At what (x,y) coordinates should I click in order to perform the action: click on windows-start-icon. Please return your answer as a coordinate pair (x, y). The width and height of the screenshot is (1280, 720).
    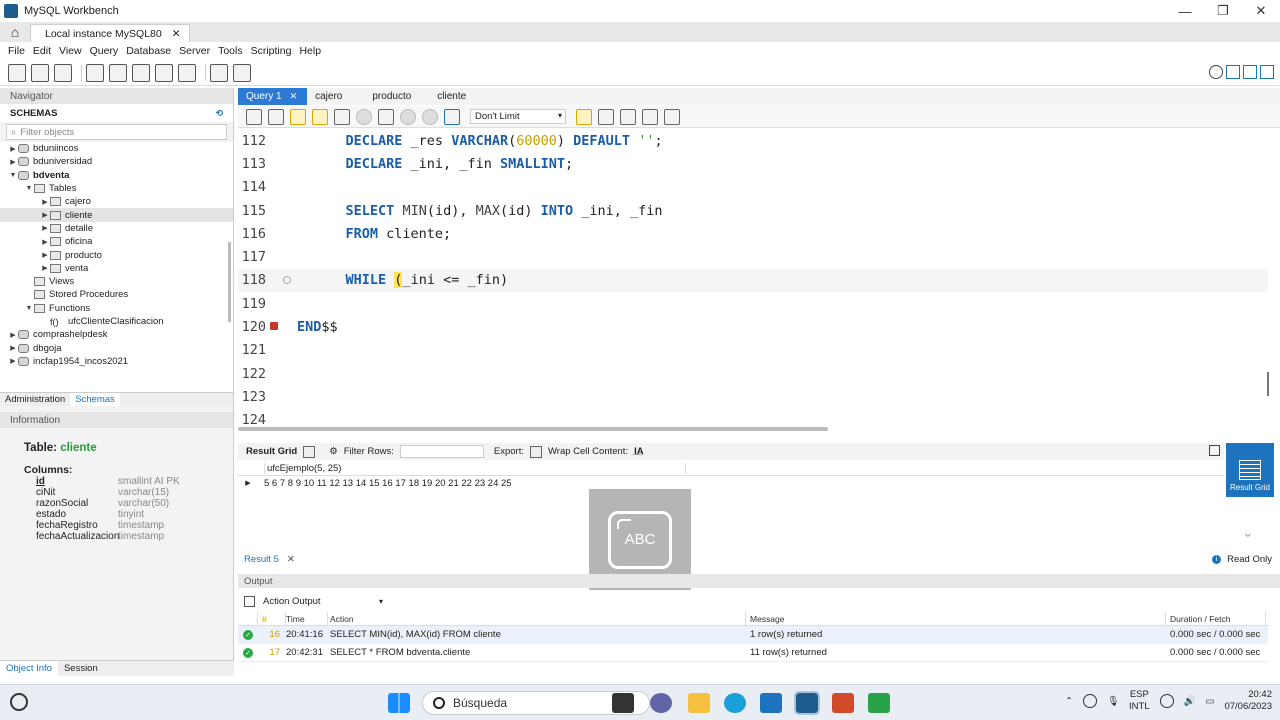
    Looking at the image, I should click on (399, 703).